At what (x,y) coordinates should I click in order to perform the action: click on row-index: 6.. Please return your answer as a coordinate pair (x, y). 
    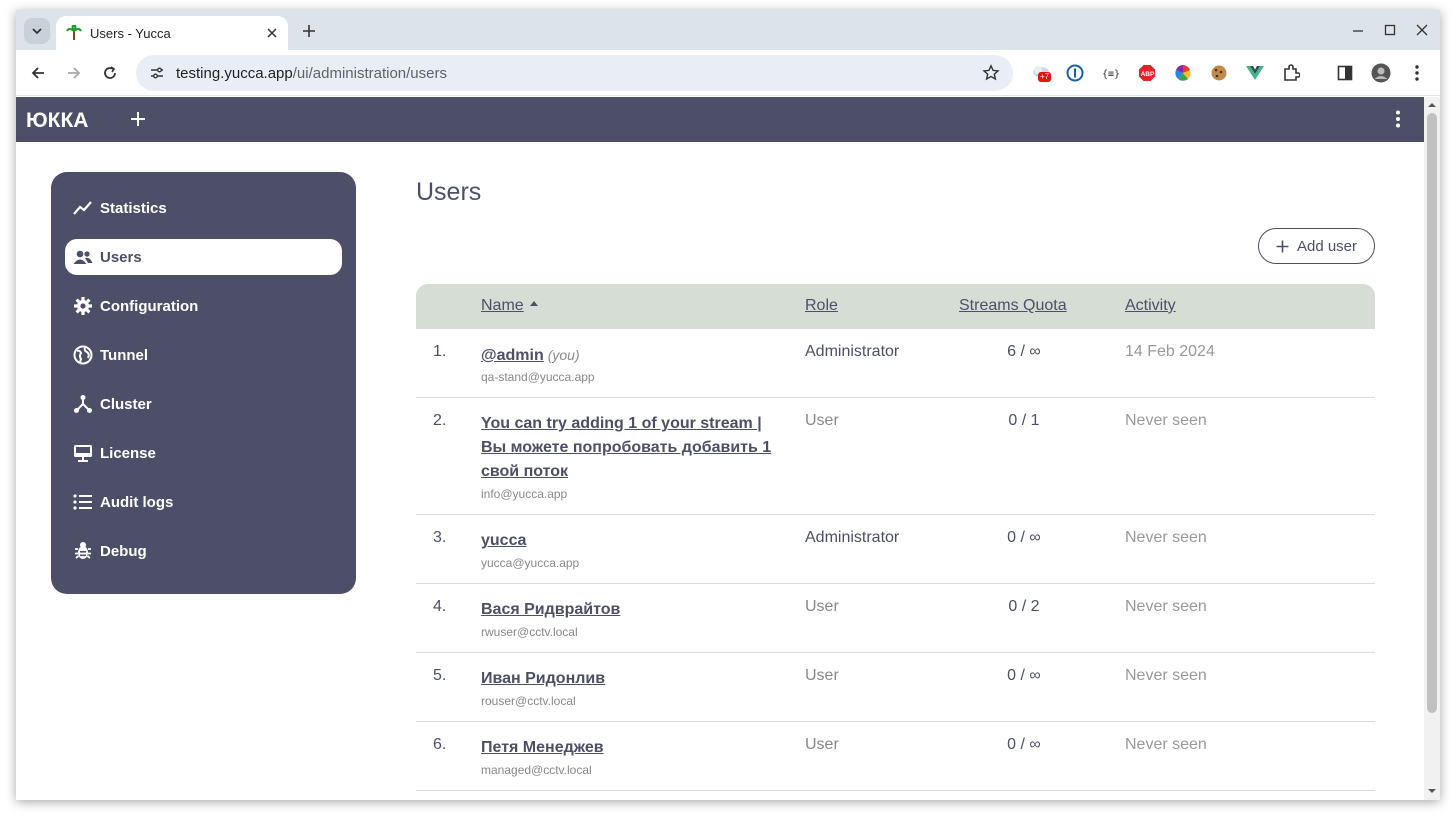
    Looking at the image, I should click on (440, 744).